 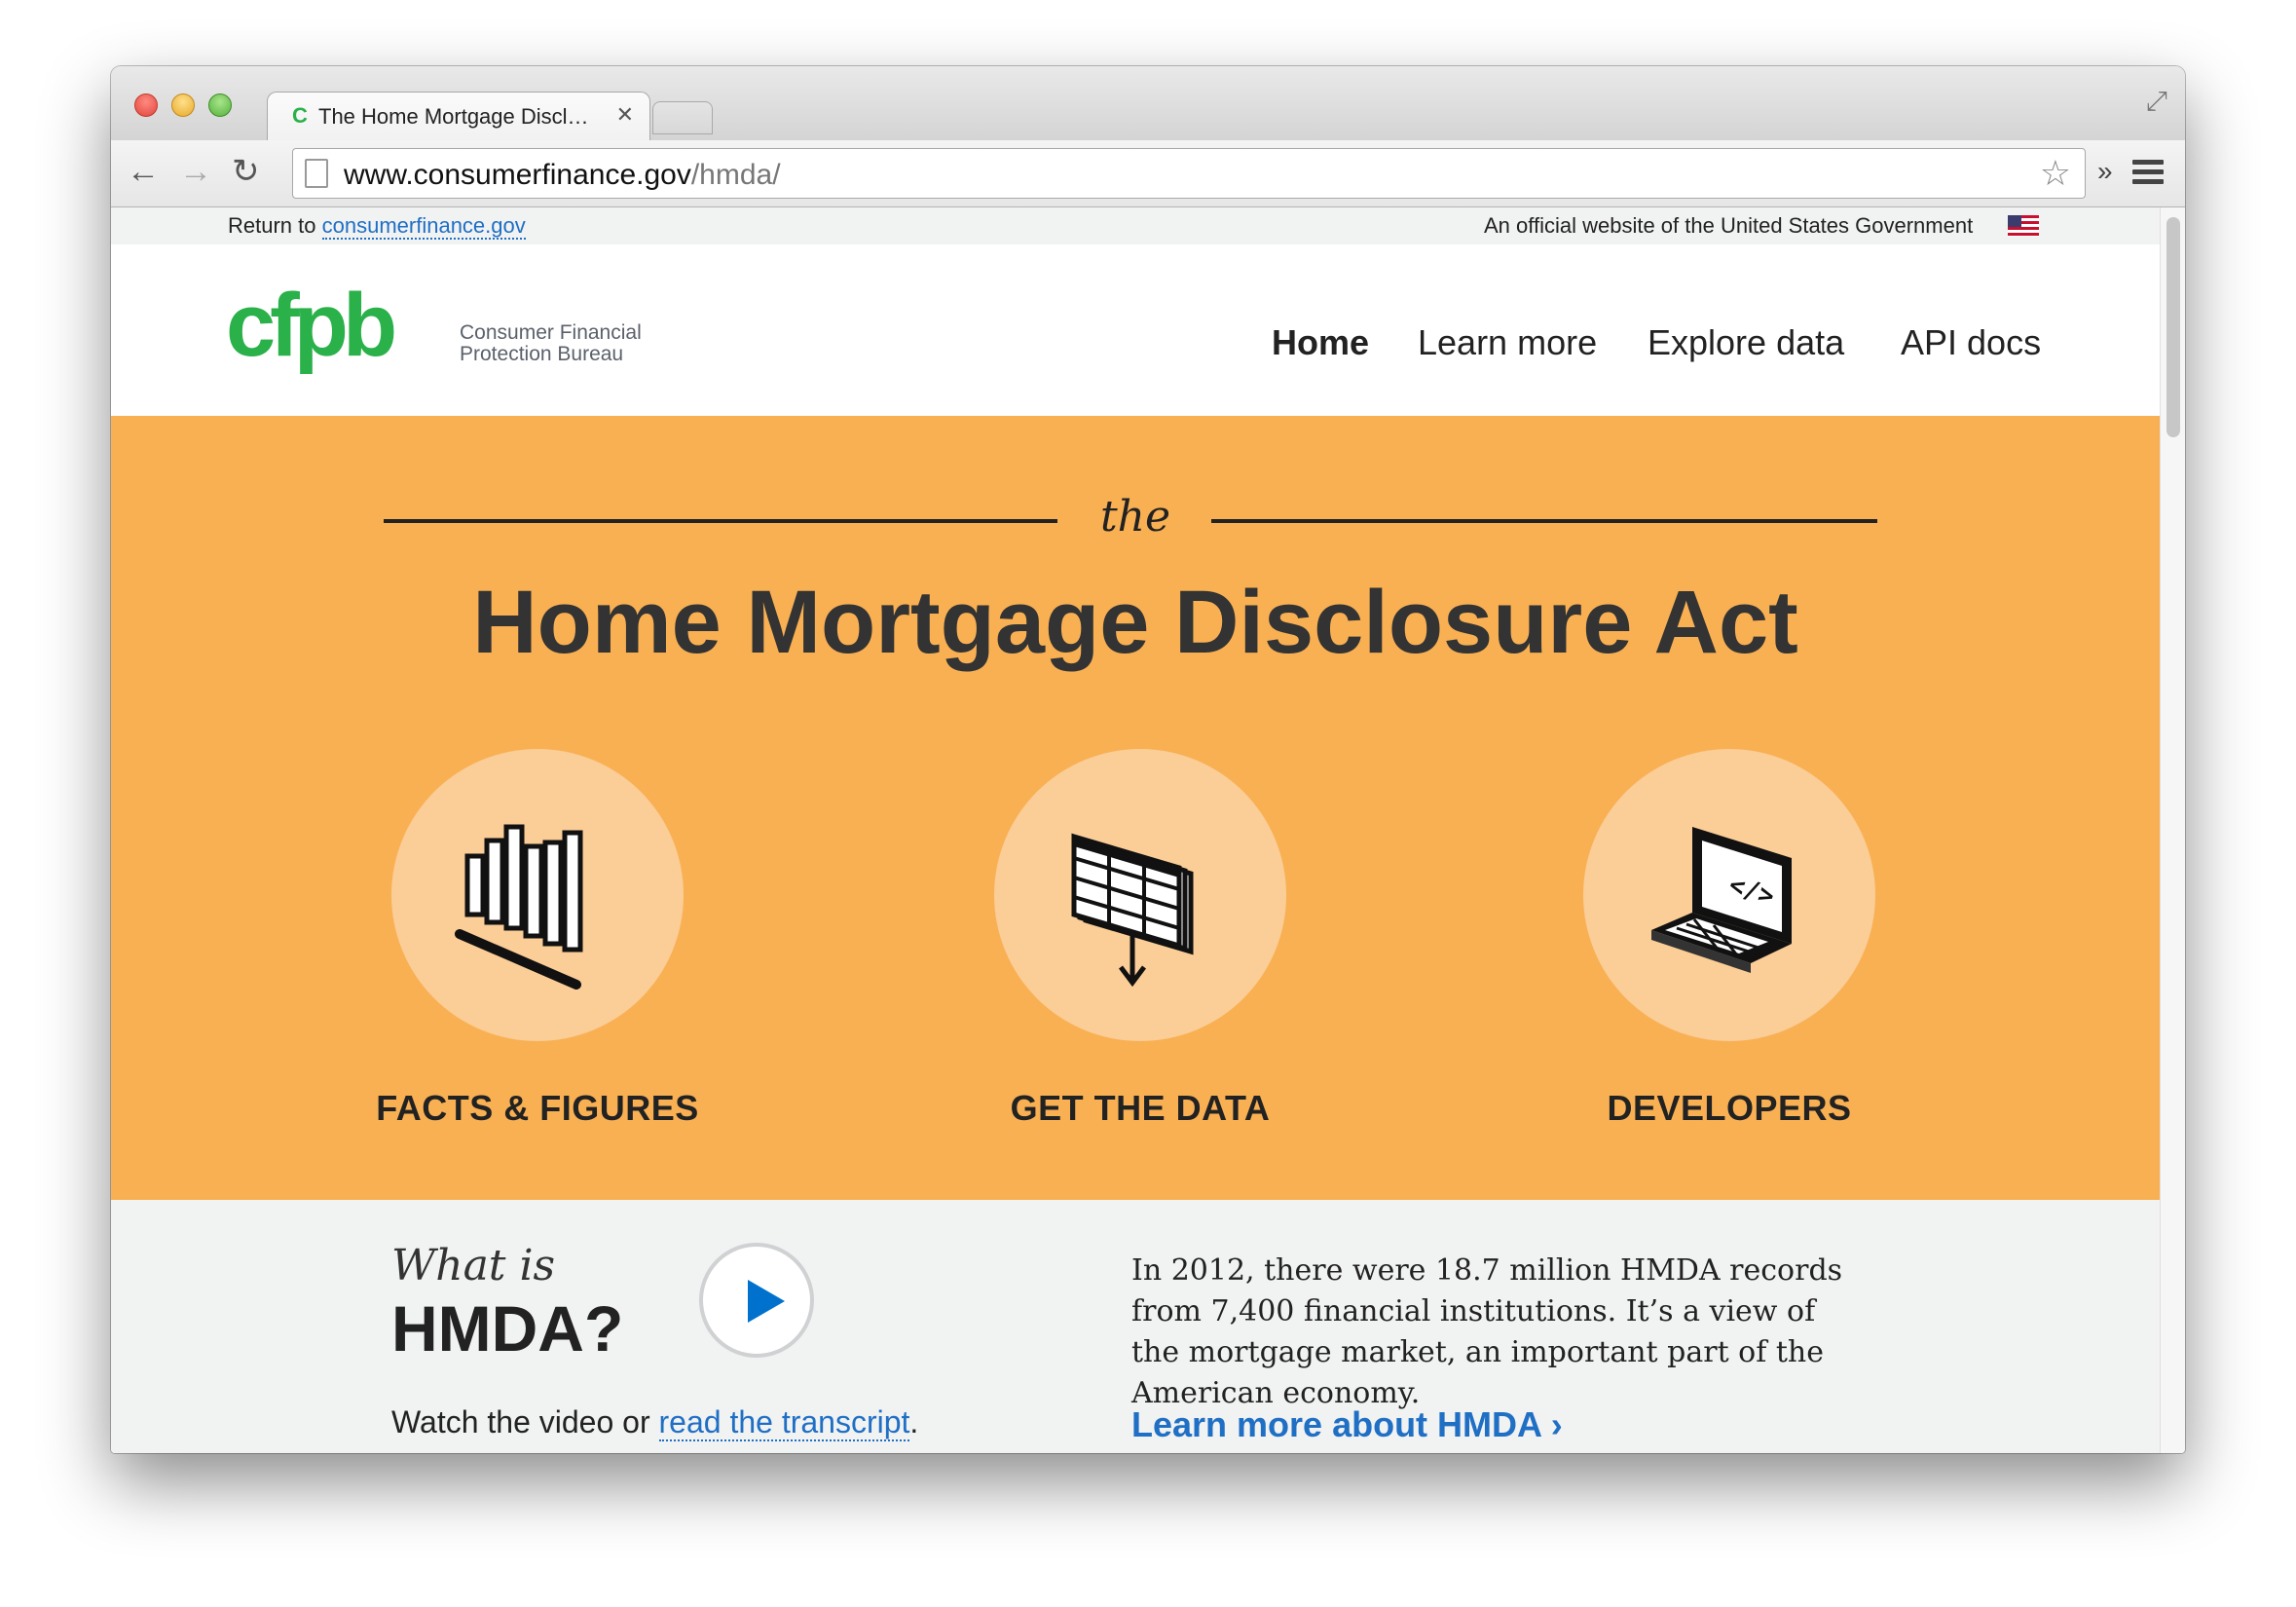 I want to click on return-text: Return to consumerfinance.gov, so click(x=377, y=227).